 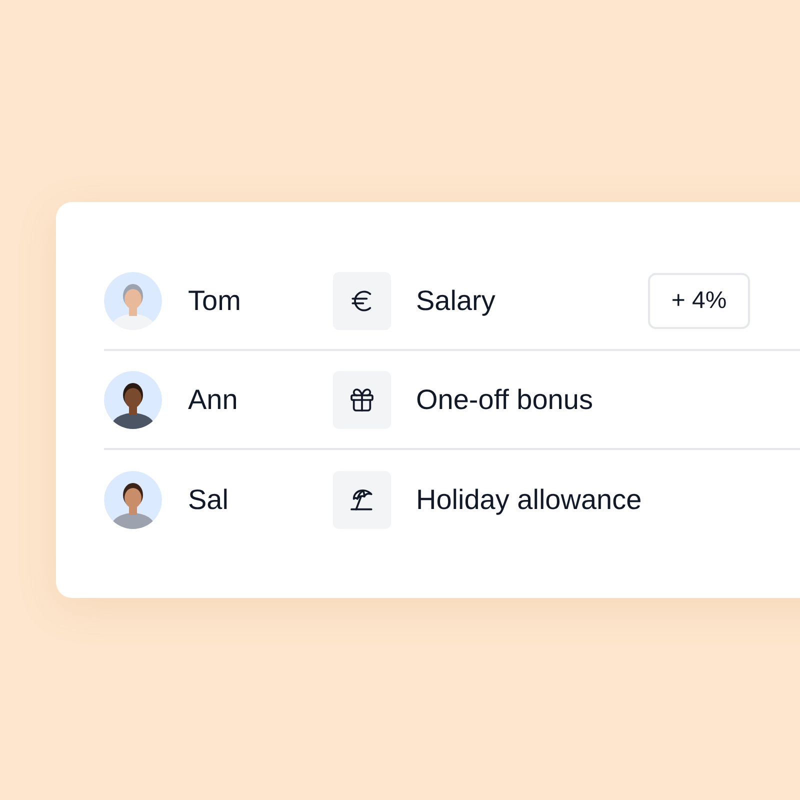 I want to click on benefit-label: One-off bonus, so click(x=505, y=399).